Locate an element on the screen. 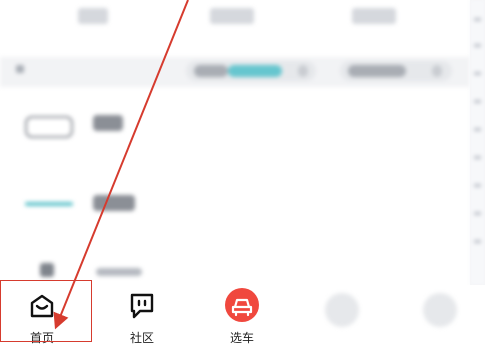 The height and width of the screenshot is (355, 485). blurred-filter-row is located at coordinates (235, 72).